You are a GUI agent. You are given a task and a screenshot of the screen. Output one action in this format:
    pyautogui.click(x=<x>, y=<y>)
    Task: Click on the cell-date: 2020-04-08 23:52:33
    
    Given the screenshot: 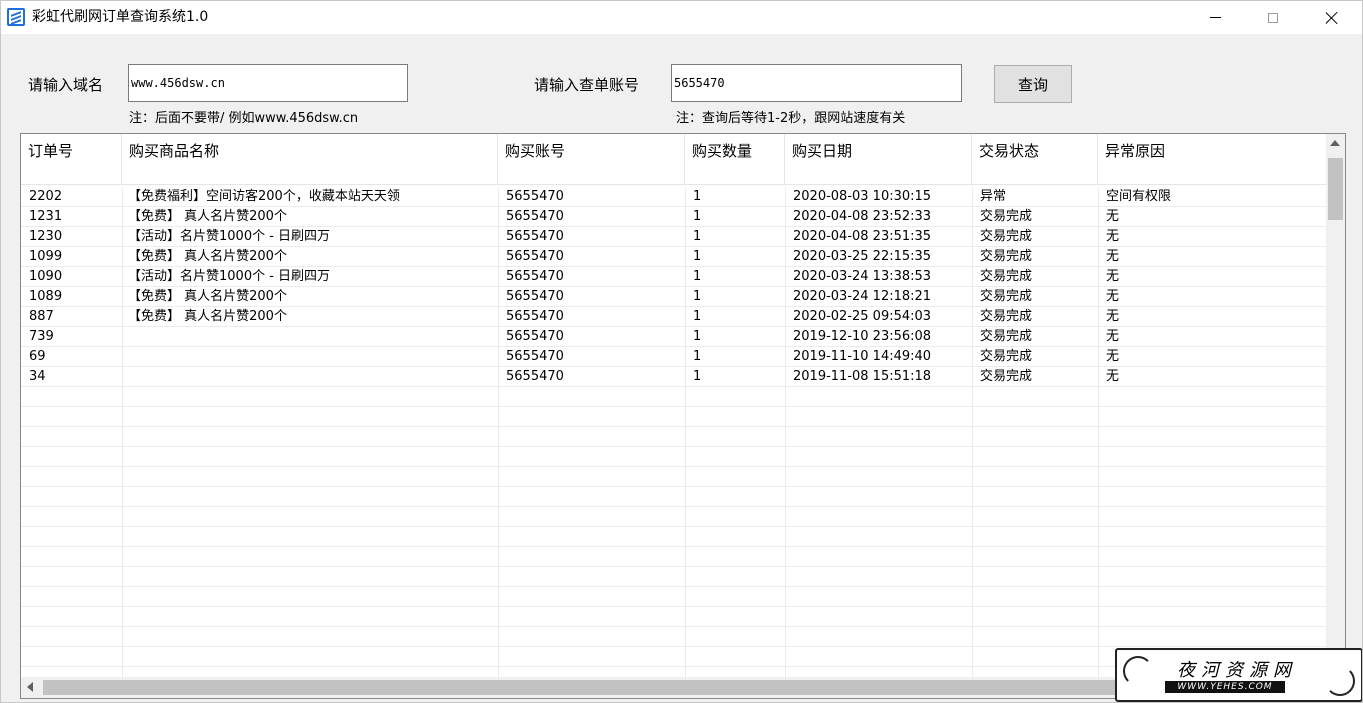 What is the action you would take?
    pyautogui.click(x=862, y=216)
    